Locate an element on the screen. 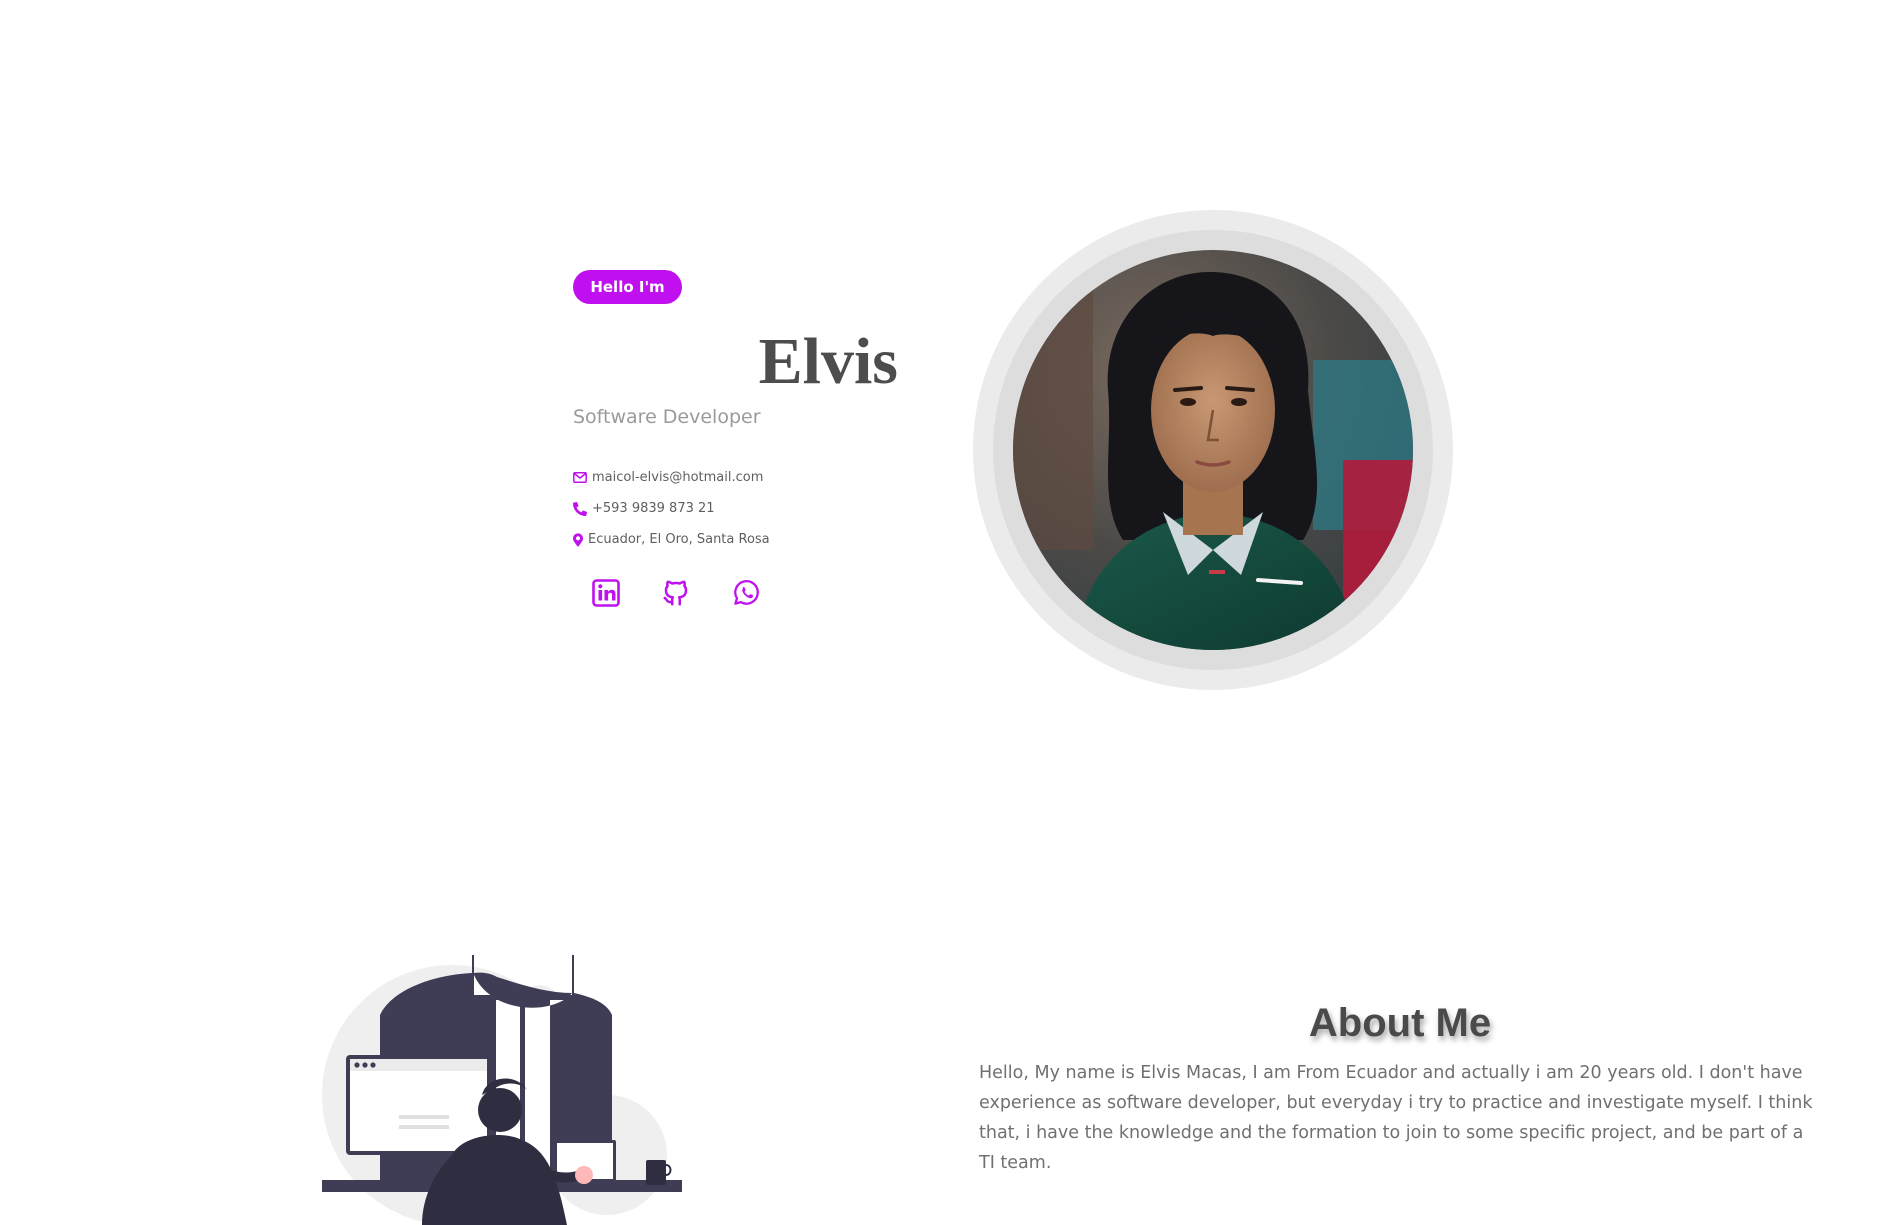 This screenshot has width=1900, height=1225. contact-location: Ecuador, El Oro, Santa Rosa is located at coordinates (671, 539).